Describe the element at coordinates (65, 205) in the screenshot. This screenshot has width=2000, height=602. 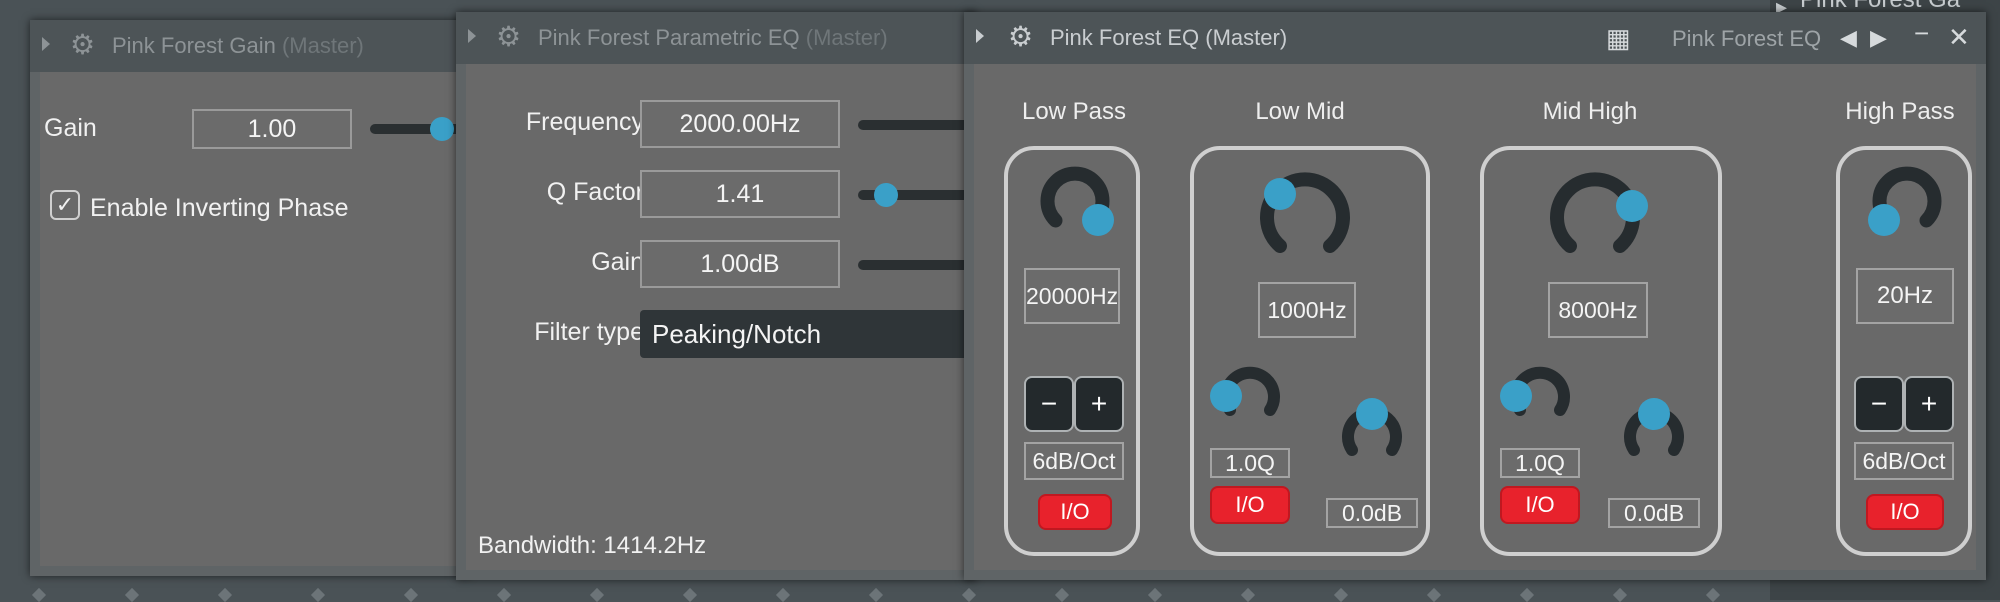
I see `inverting-phase-checkbox: ✓` at that location.